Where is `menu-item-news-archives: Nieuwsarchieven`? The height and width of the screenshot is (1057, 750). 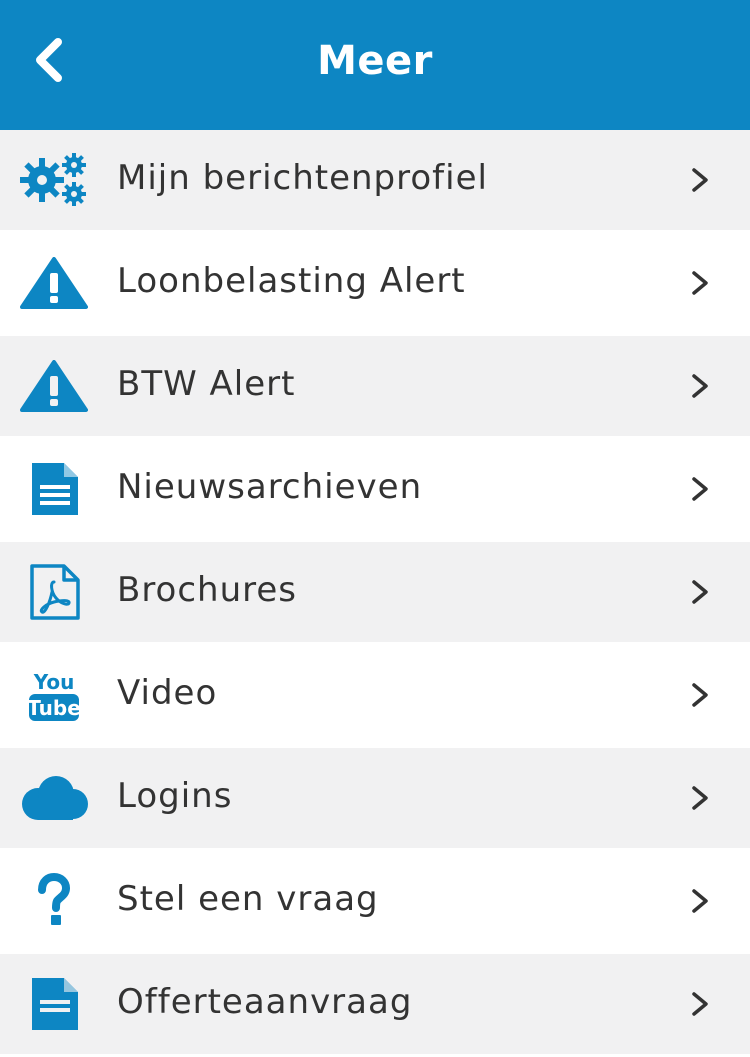
menu-item-news-archives: Nieuwsarchieven is located at coordinates (375, 489).